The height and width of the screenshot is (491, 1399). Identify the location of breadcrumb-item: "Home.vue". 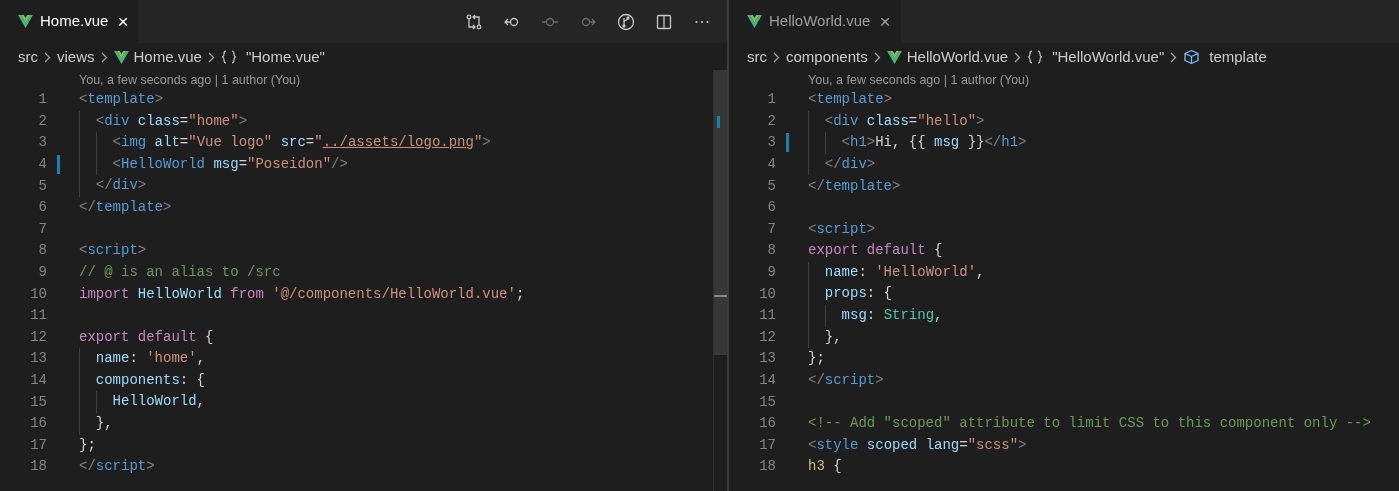
(285, 57).